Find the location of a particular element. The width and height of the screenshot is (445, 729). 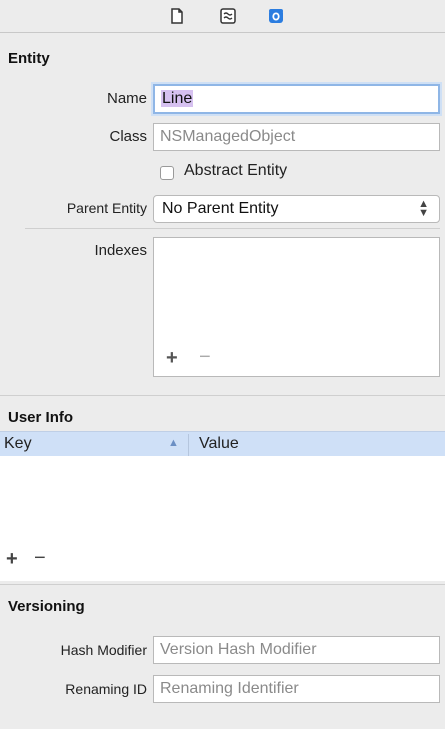

name-field: Line is located at coordinates (296, 99).